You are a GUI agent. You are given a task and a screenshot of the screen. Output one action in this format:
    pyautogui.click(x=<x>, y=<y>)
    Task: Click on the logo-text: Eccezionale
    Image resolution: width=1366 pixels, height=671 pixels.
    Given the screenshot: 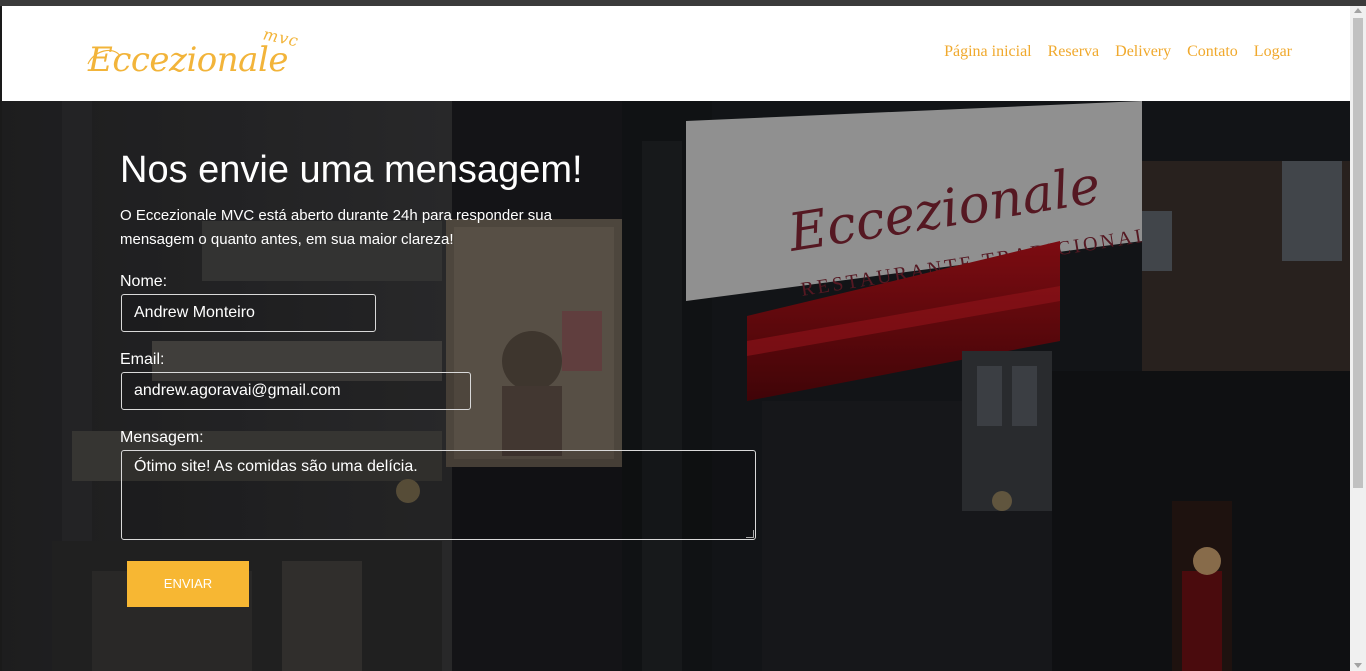 What is the action you would take?
    pyautogui.click(x=188, y=60)
    